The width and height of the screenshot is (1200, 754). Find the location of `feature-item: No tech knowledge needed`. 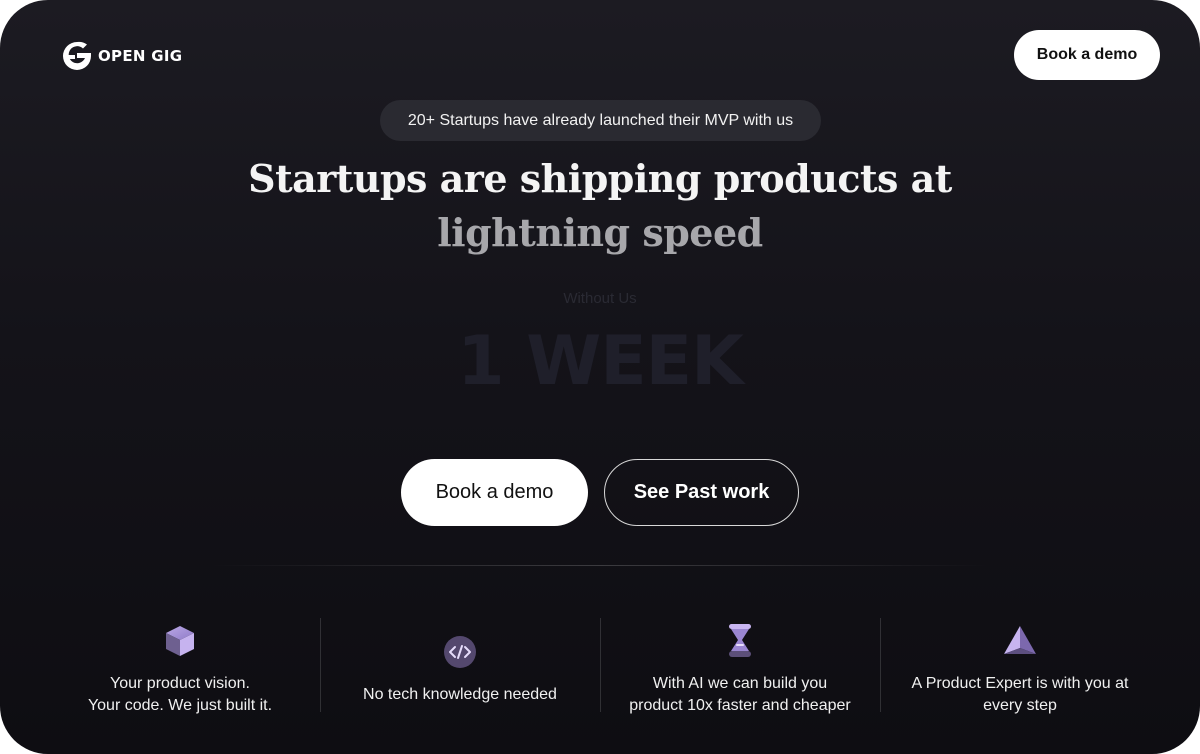

feature-item: No tech knowledge needed is located at coordinates (460, 670).